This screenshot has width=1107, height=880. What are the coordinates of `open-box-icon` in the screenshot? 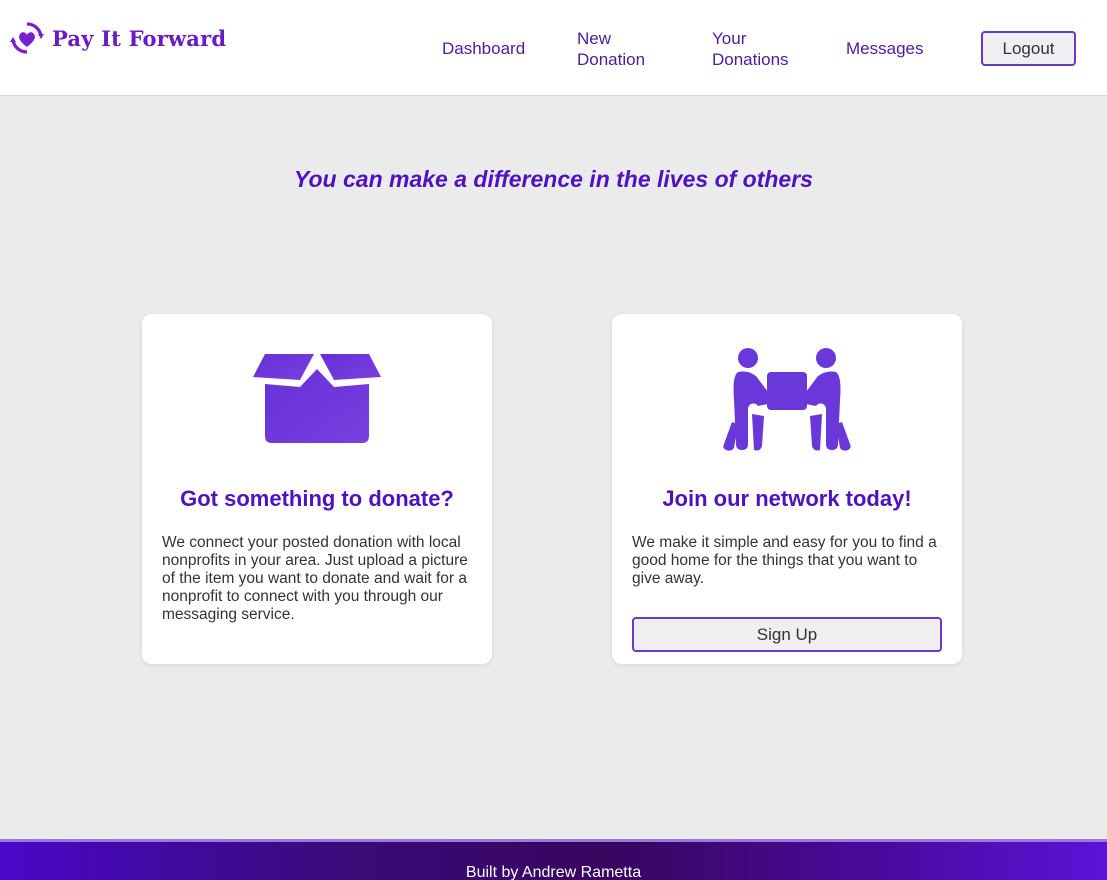 It's located at (317, 398).